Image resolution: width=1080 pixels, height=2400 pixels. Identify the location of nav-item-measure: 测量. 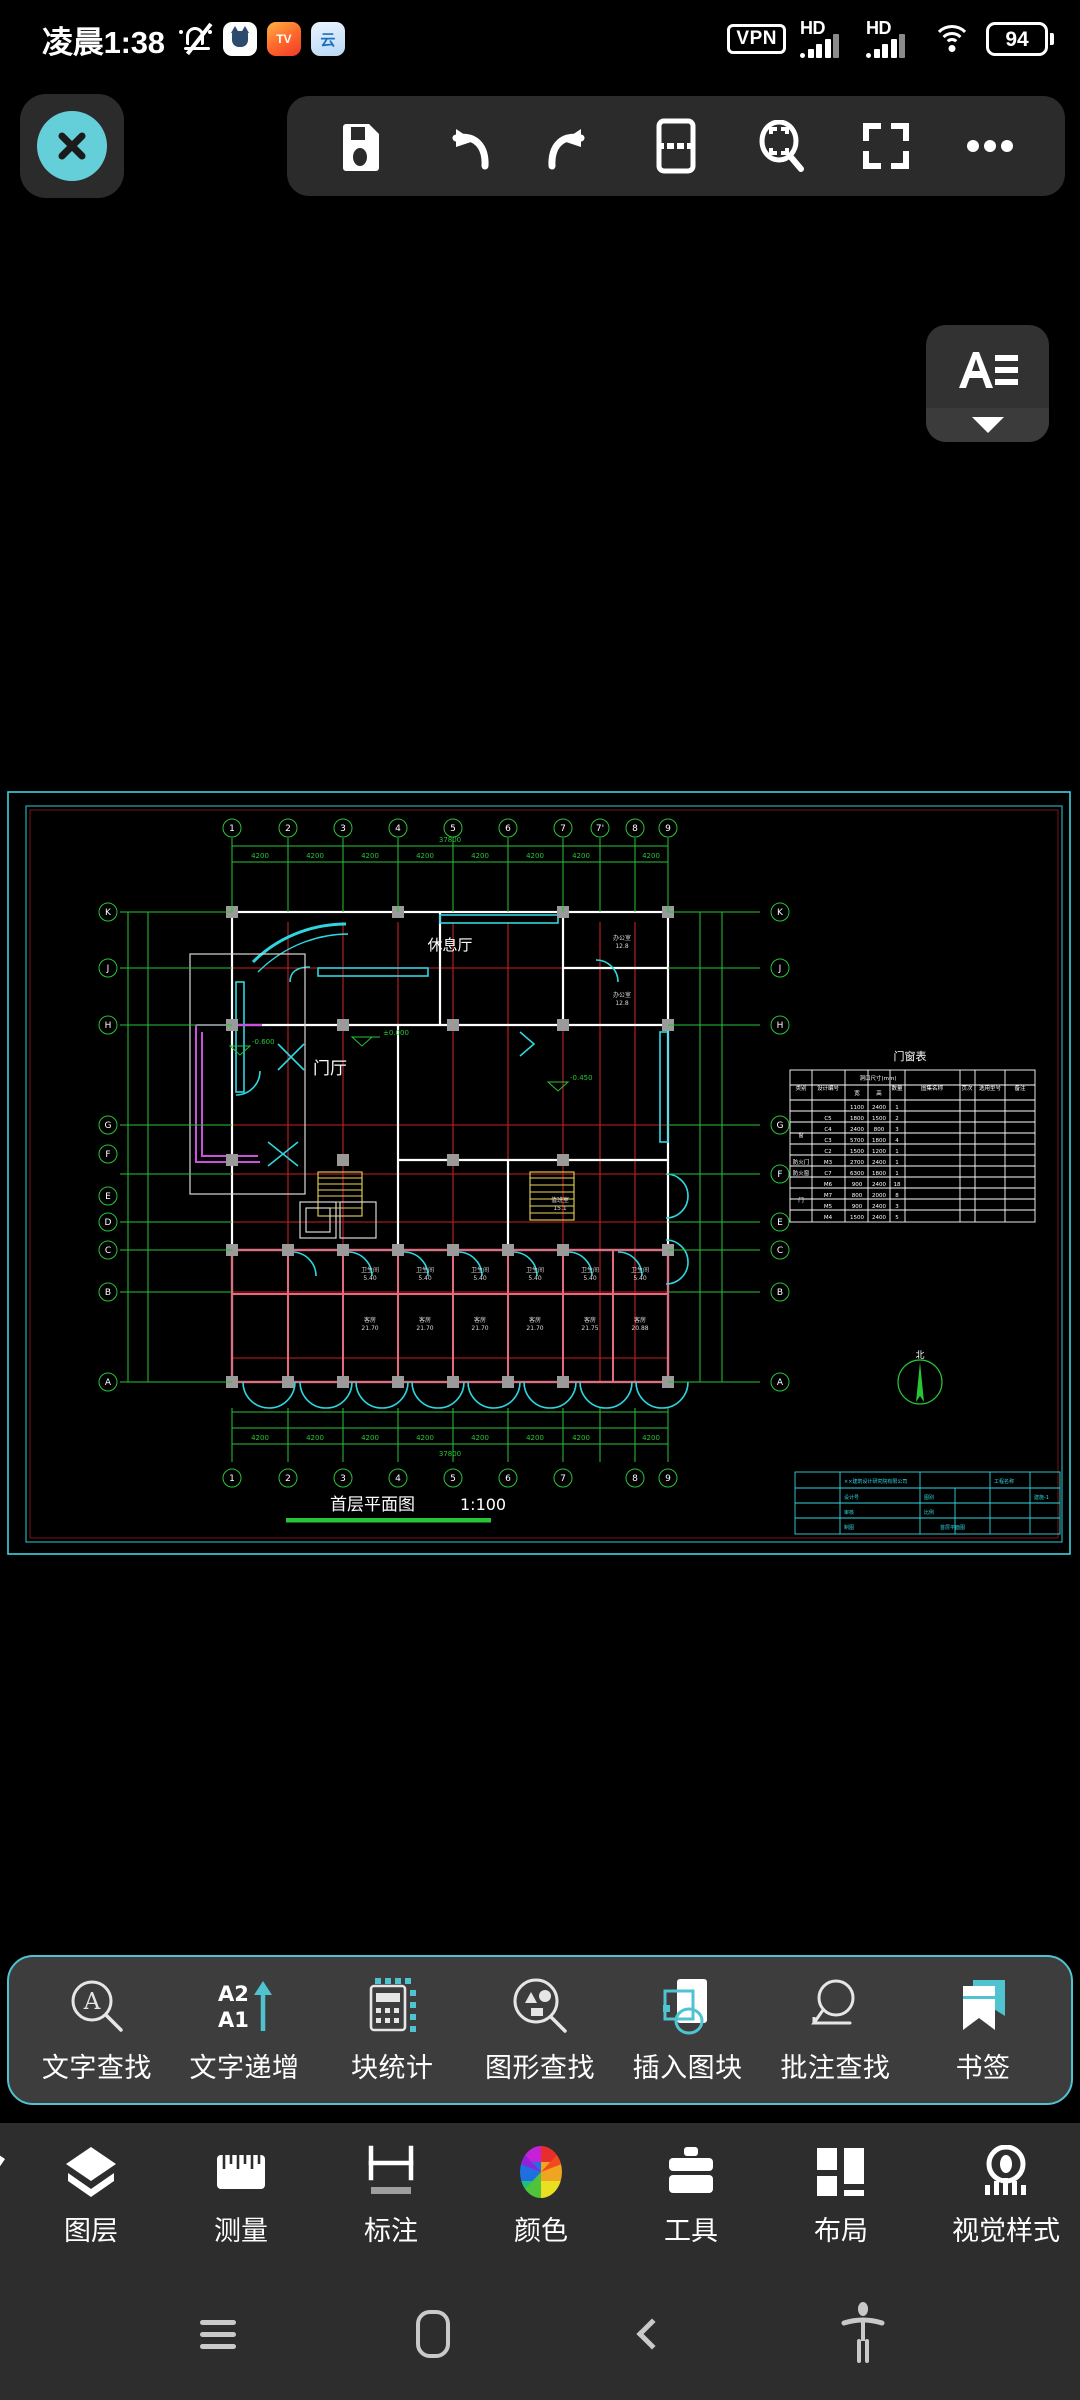
(241, 2195).